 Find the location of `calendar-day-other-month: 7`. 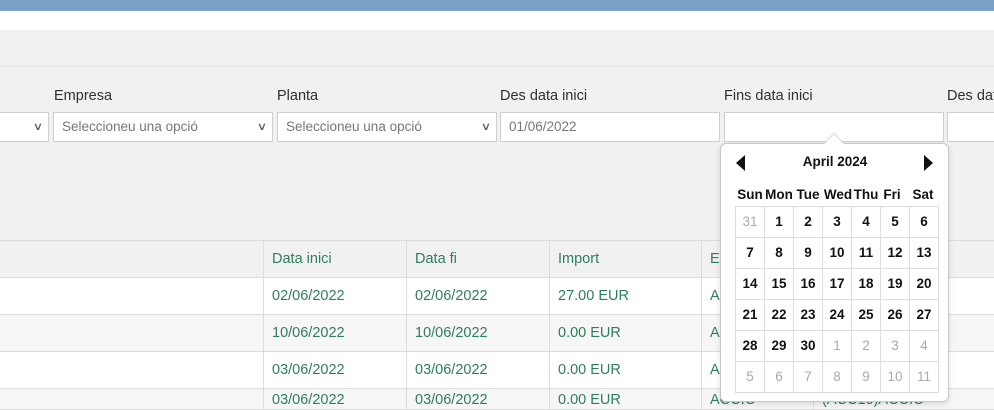

calendar-day-other-month: 7 is located at coordinates (808, 377).